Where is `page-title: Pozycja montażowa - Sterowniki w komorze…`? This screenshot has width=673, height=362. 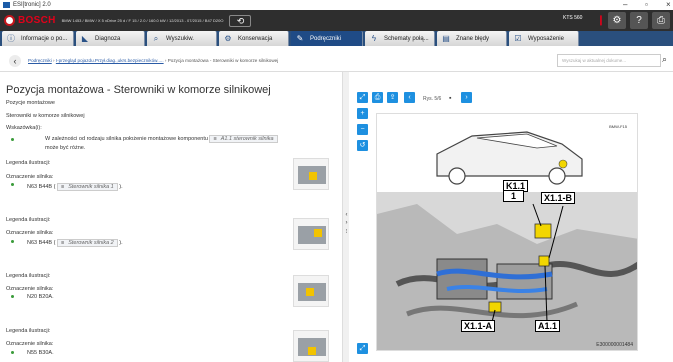
page-title: Pozycja montażowa - Sterowniki w komorze… is located at coordinates (138, 90).